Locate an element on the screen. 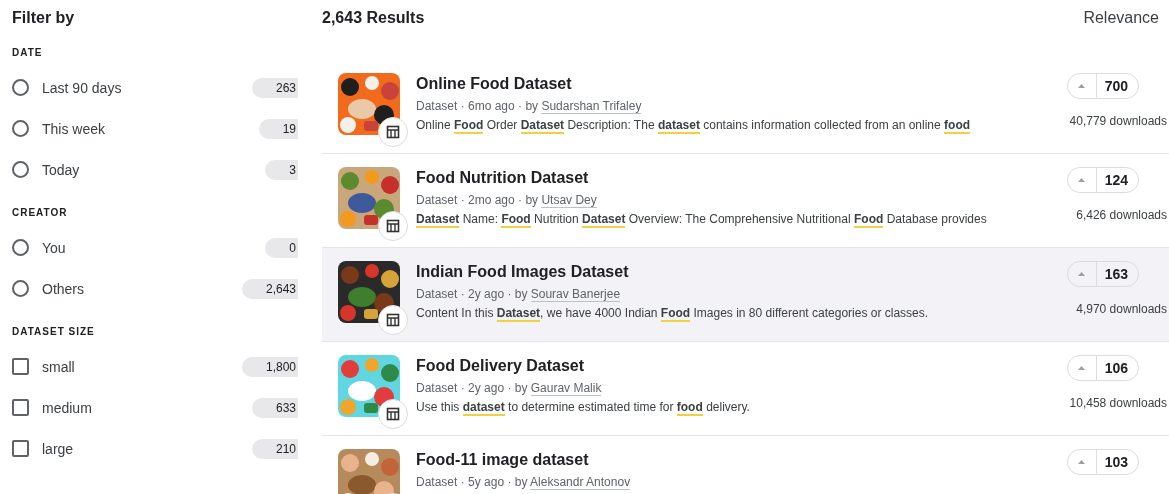 The width and height of the screenshot is (1169, 494). option-label: Others is located at coordinates (63, 288).